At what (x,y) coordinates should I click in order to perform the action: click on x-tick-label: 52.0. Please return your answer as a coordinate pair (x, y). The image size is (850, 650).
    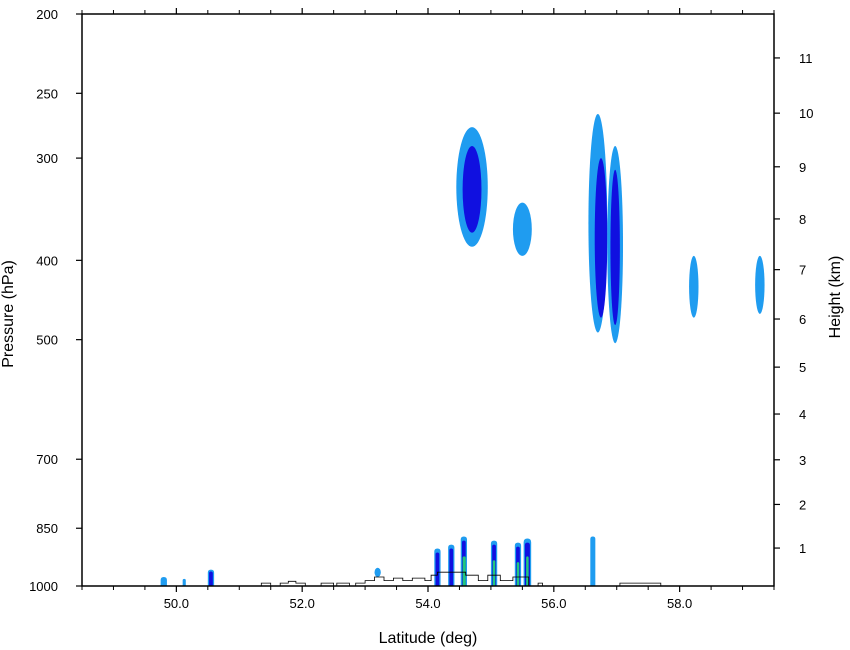
    Looking at the image, I should click on (302, 603).